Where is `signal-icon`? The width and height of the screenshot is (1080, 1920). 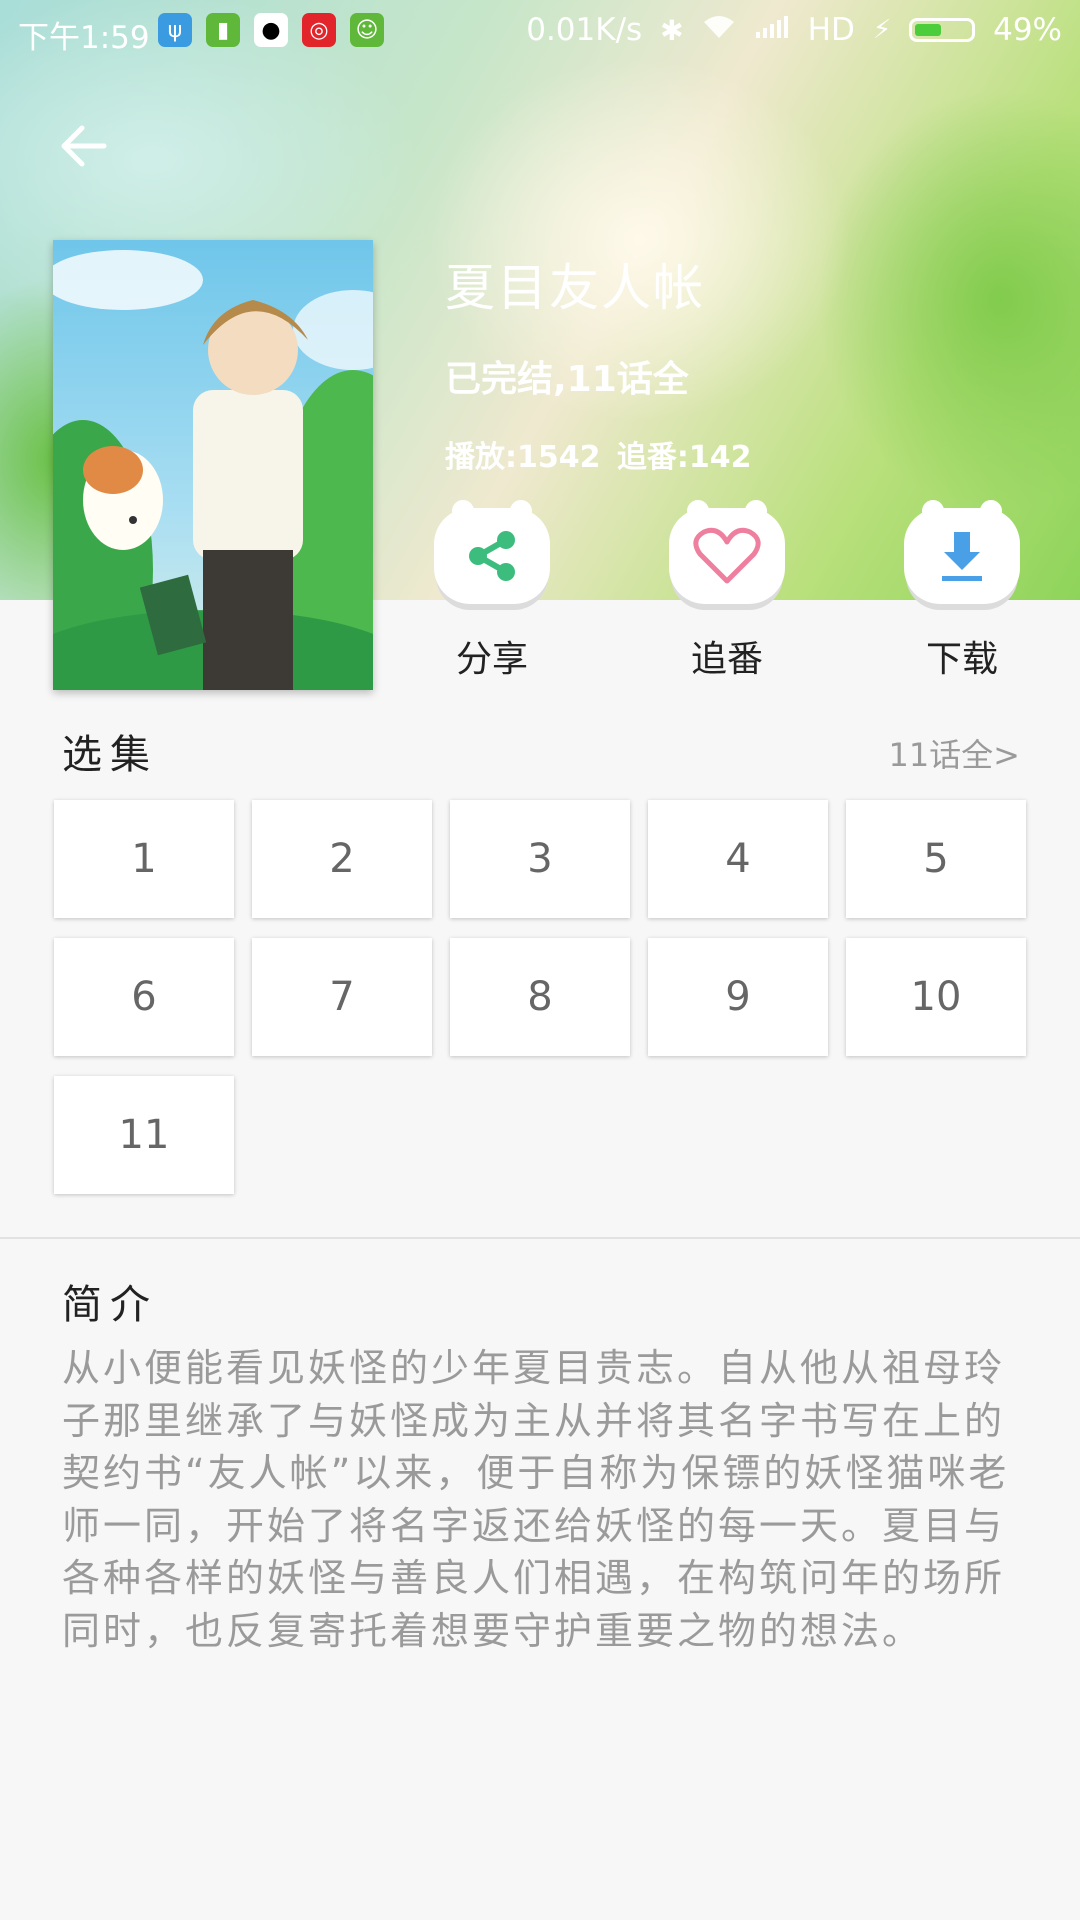 signal-icon is located at coordinates (772, 30).